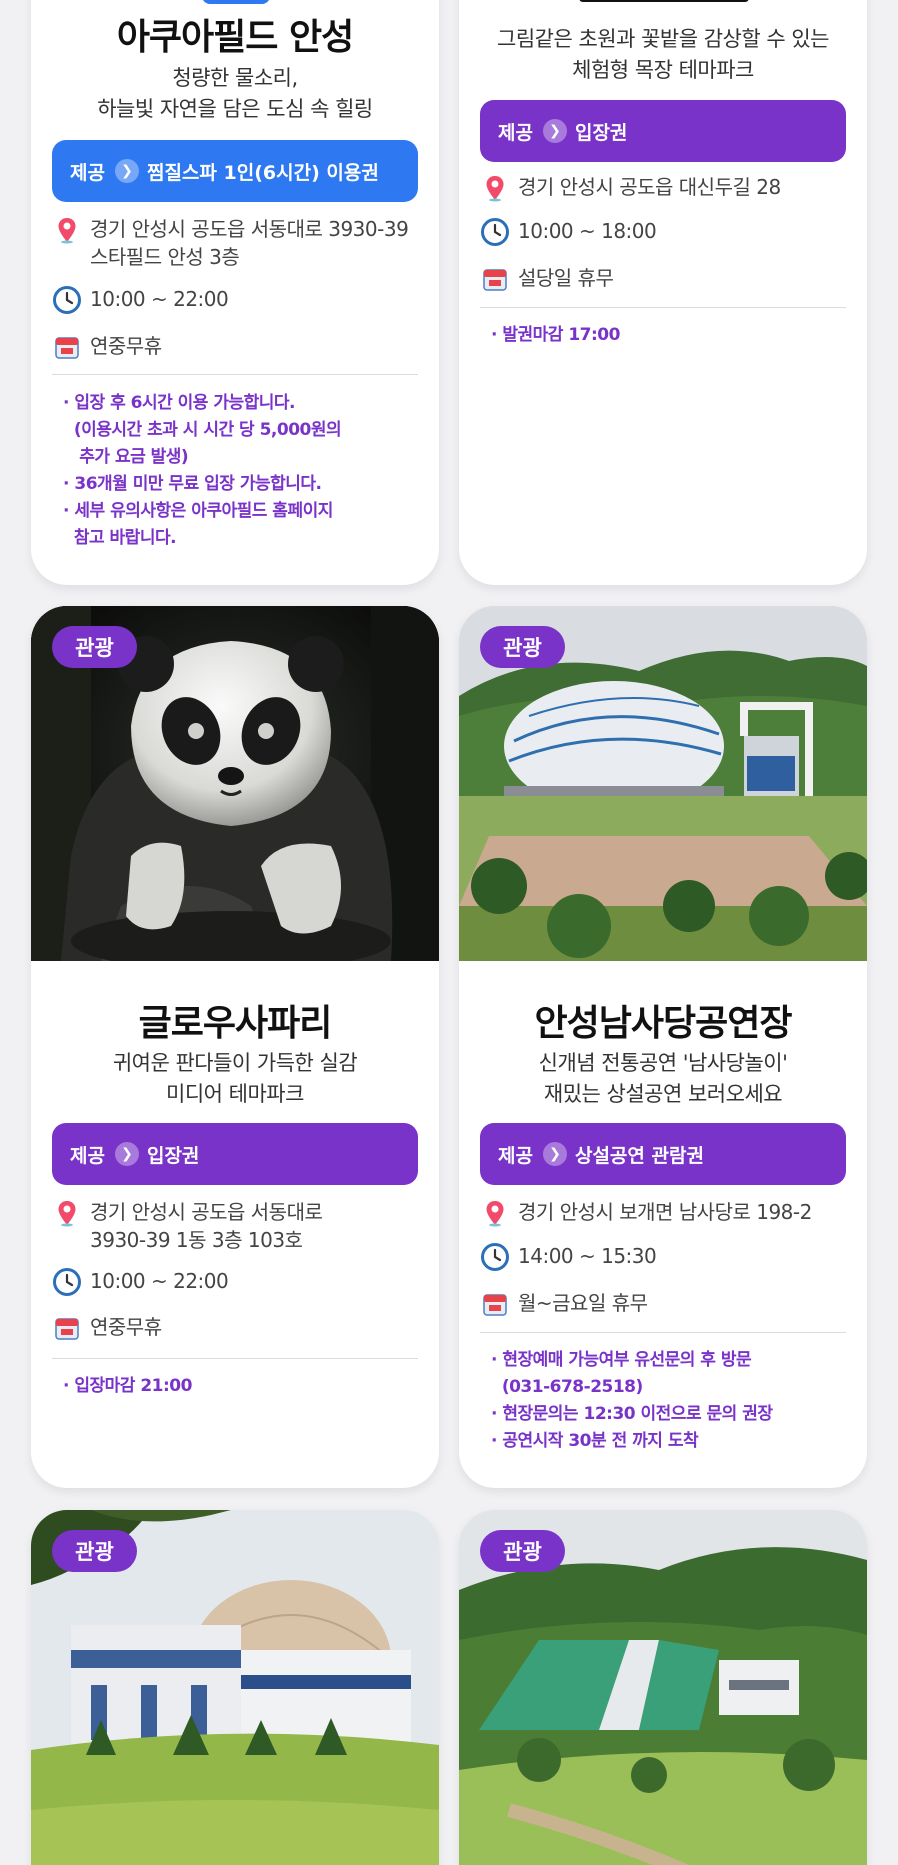 This screenshot has height=1865, width=898. I want to click on address-line: 경기 안성시 공도읍 대신두길 28, so click(649, 187).